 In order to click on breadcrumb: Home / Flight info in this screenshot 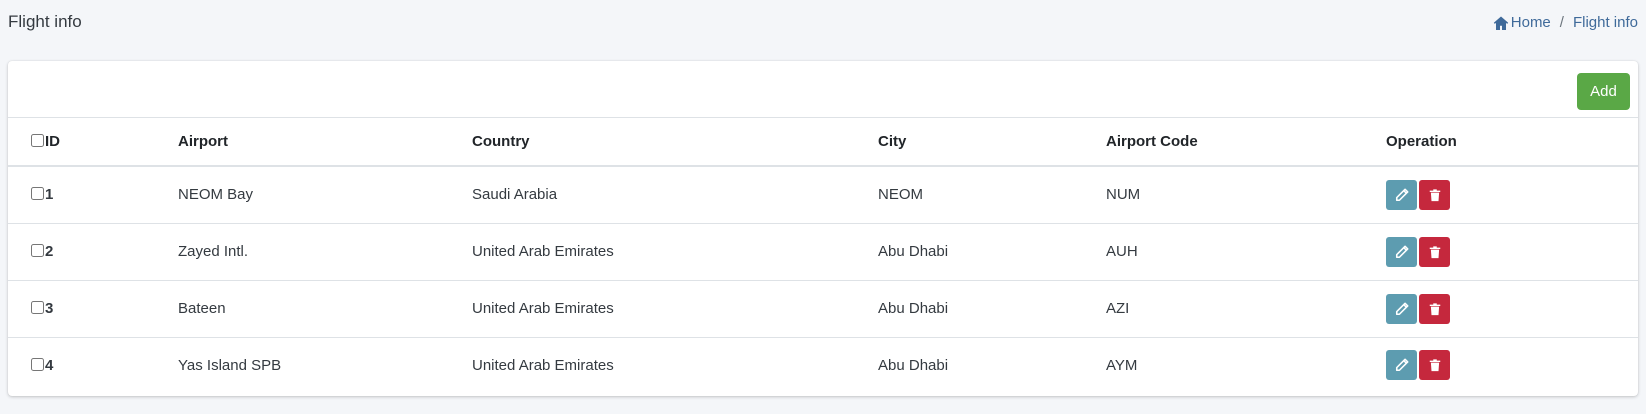, I will do `click(1565, 22)`.